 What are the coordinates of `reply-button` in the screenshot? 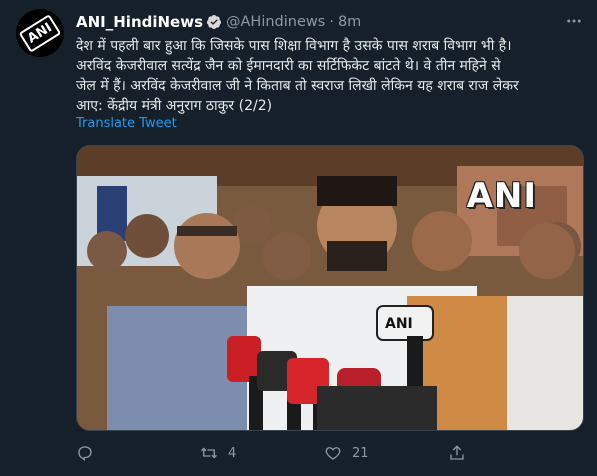 It's located at (138, 453).